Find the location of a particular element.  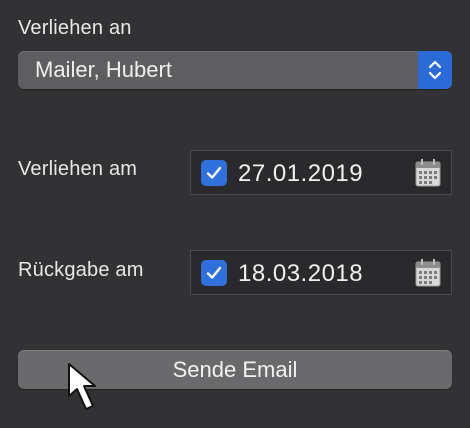

loaned-on-checkbox is located at coordinates (214, 173).